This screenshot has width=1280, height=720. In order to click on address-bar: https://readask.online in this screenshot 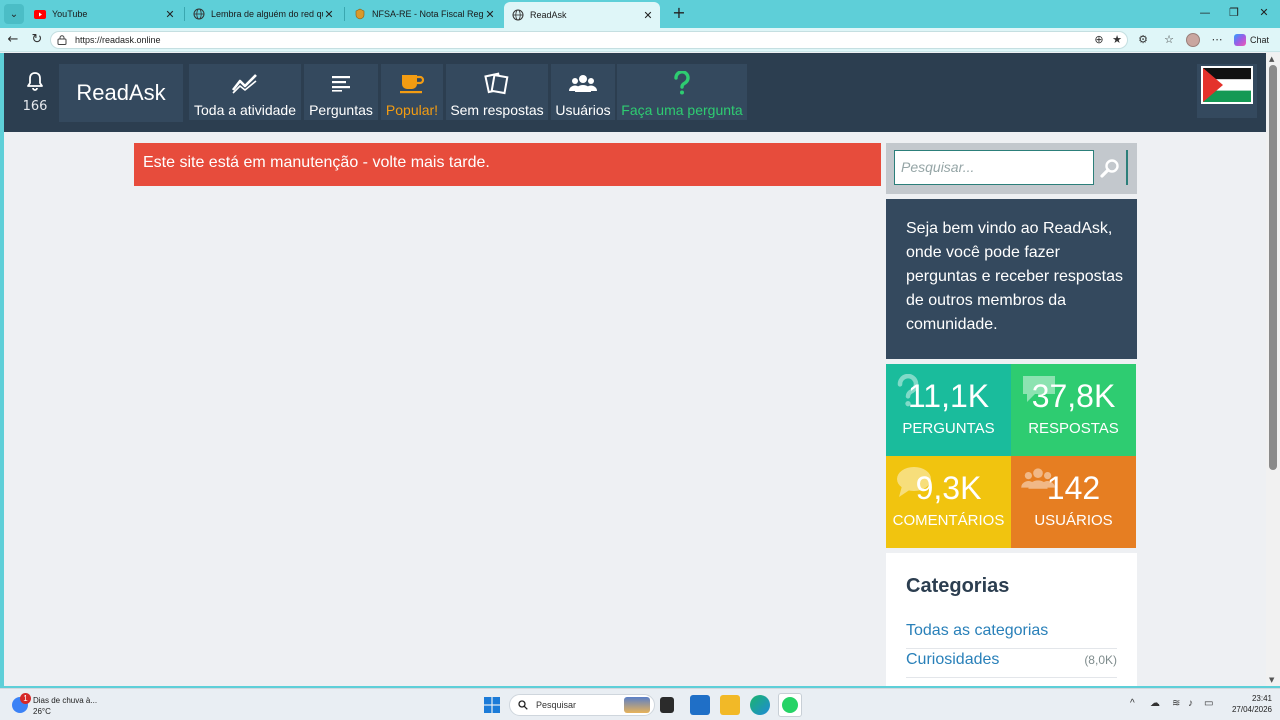, I will do `click(589, 40)`.